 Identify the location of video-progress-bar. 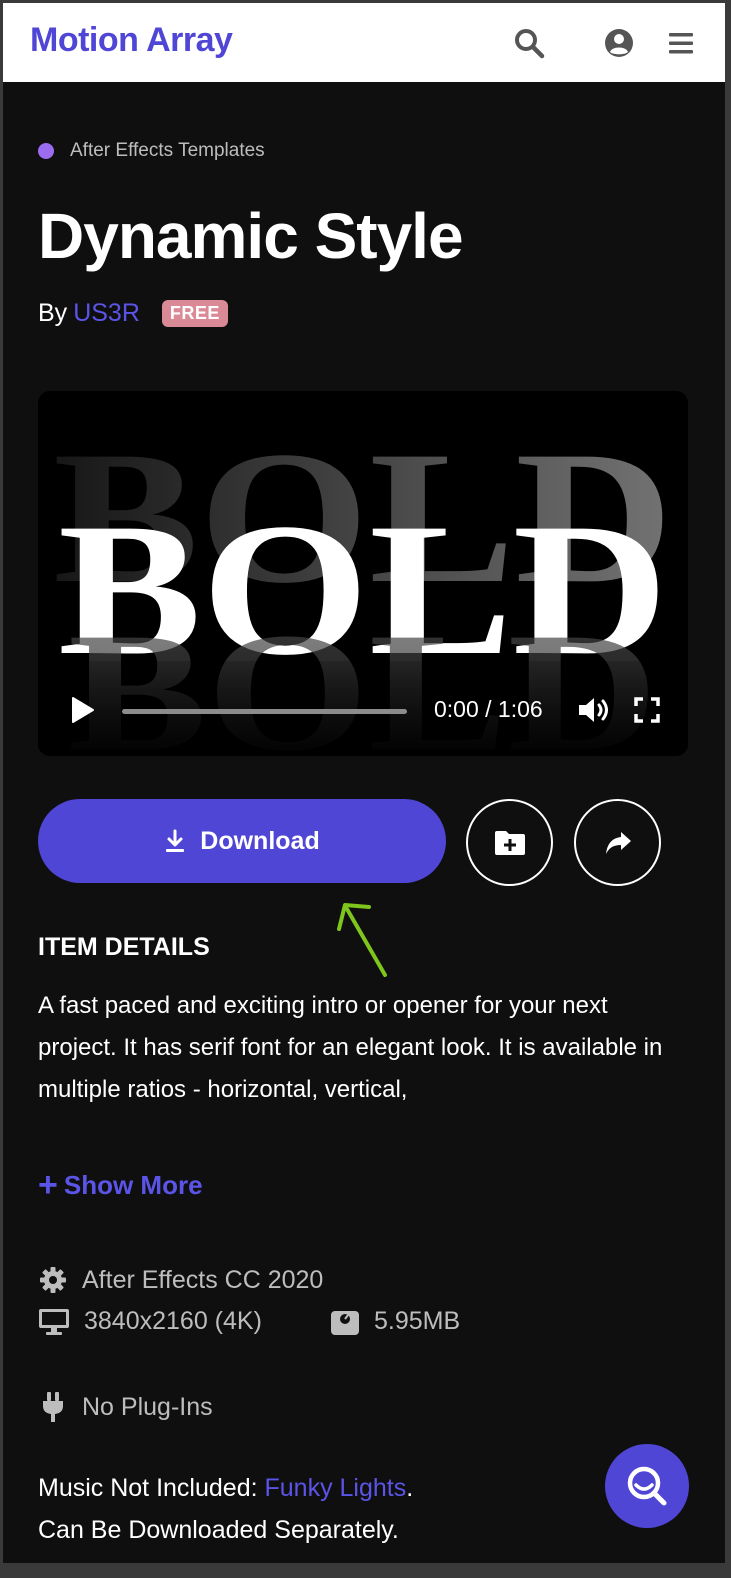
(264, 711).